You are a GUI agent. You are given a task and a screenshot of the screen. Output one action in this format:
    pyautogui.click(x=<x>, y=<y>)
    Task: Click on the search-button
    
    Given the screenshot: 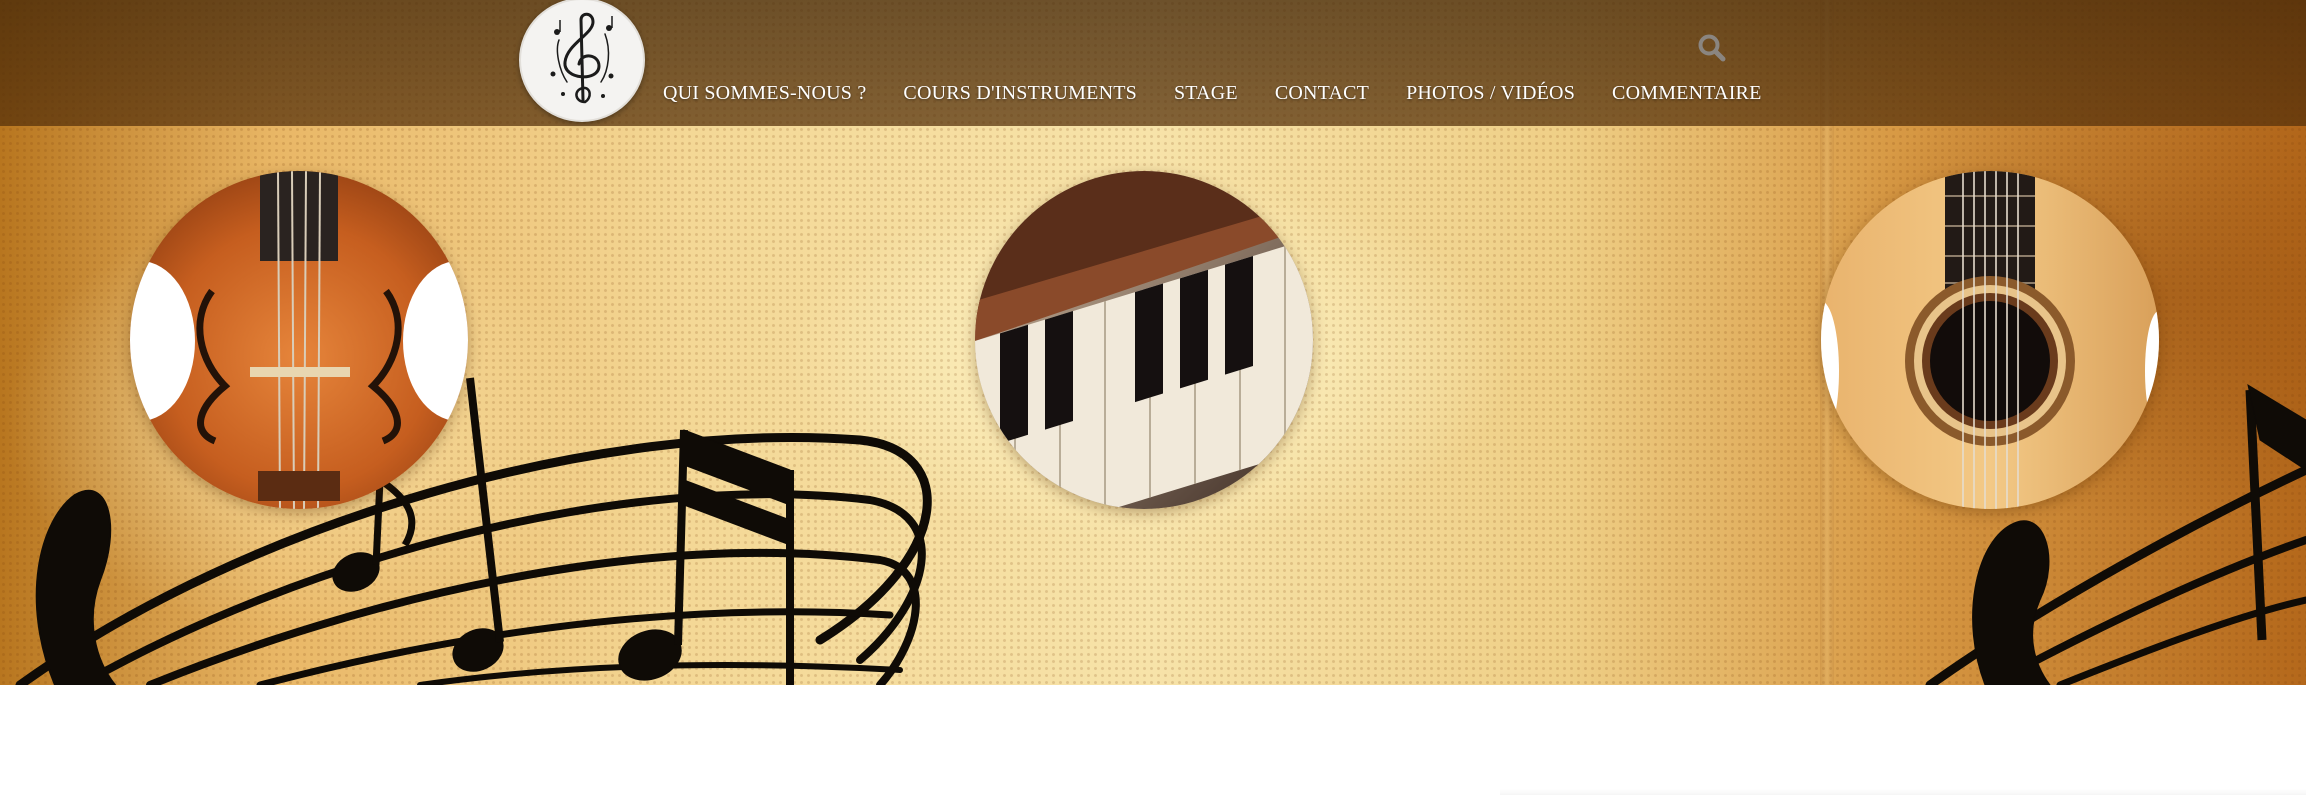 What is the action you would take?
    pyautogui.click(x=1712, y=48)
    